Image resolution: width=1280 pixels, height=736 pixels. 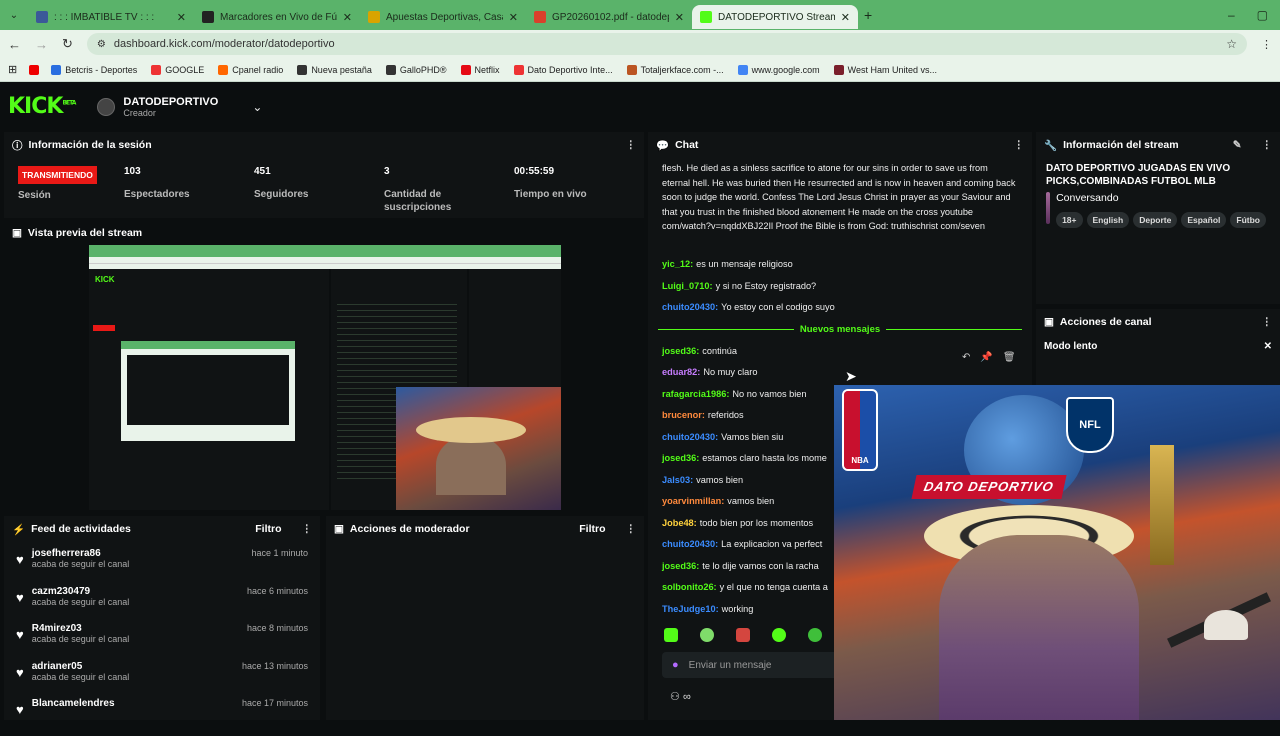 I want to click on more-options-icon: ⋮, so click(x=631, y=145).